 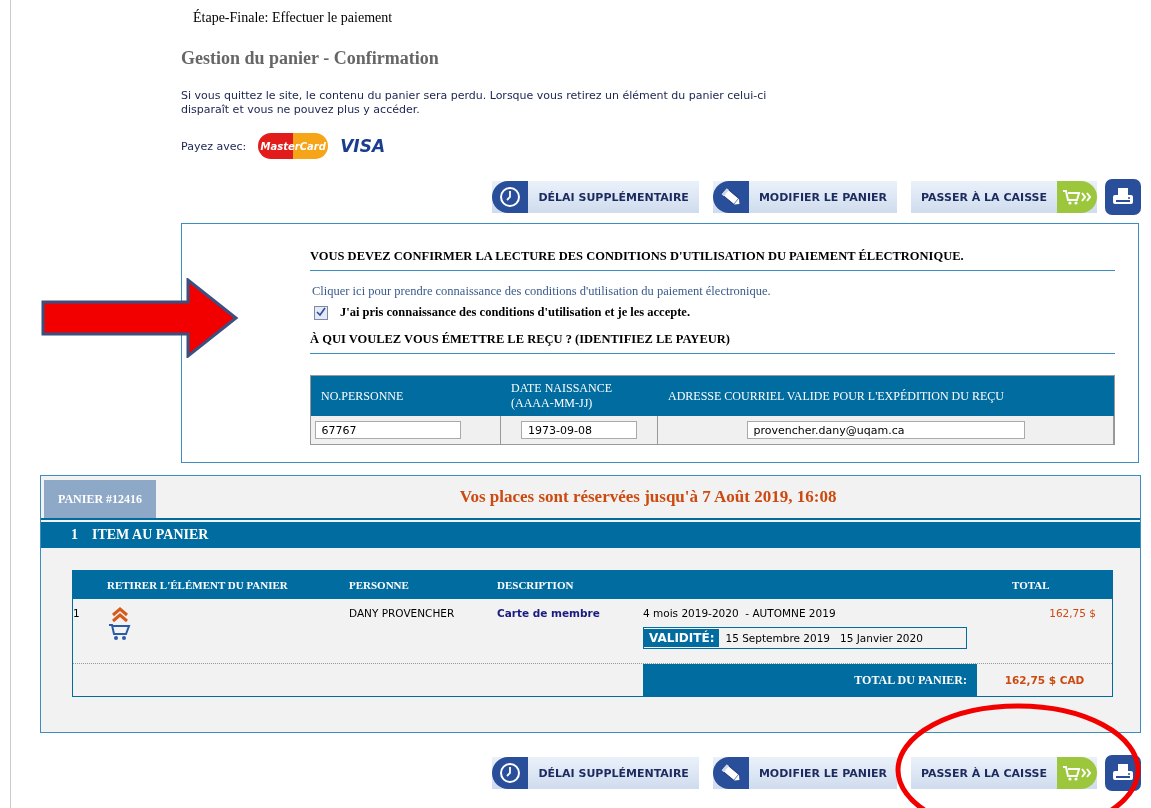 What do you see at coordinates (387, 430) in the screenshot?
I see `input-field: 67767` at bounding box center [387, 430].